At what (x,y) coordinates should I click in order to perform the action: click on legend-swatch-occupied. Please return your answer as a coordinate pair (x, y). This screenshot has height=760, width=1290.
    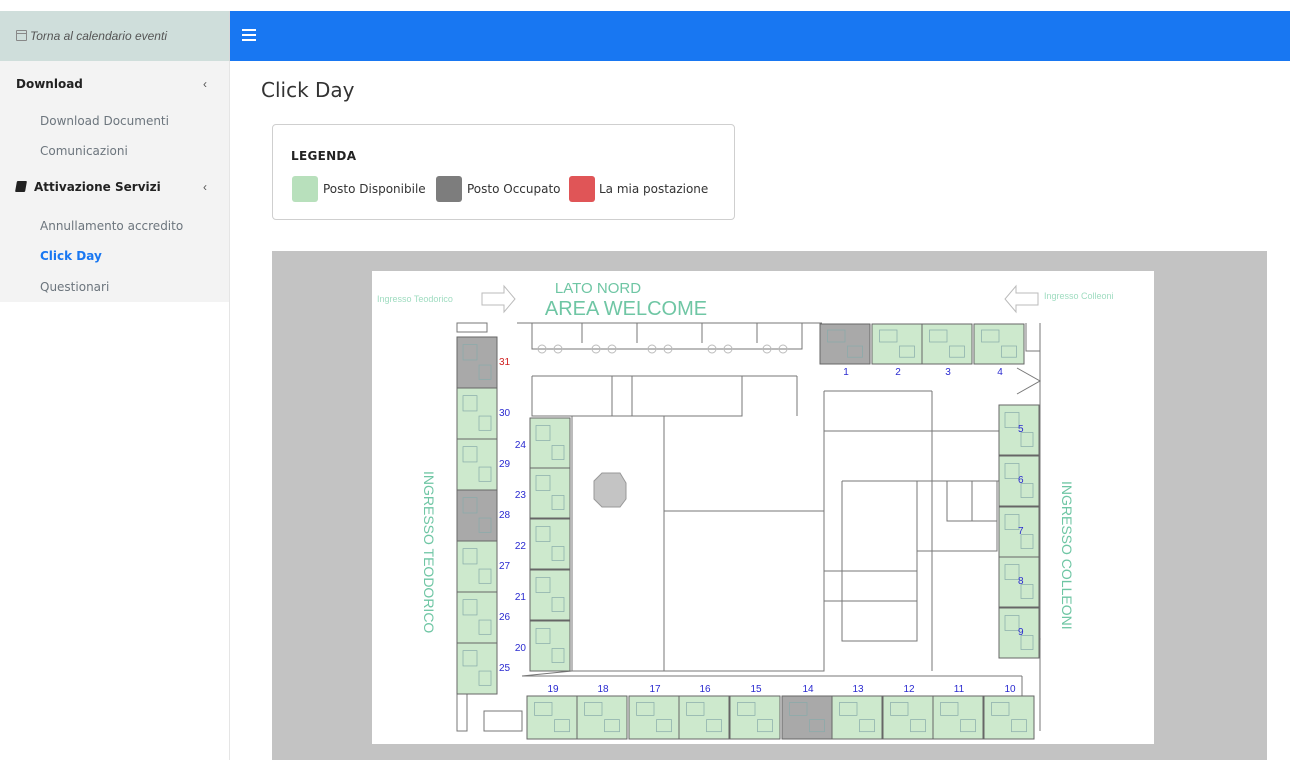
    Looking at the image, I should click on (449, 189).